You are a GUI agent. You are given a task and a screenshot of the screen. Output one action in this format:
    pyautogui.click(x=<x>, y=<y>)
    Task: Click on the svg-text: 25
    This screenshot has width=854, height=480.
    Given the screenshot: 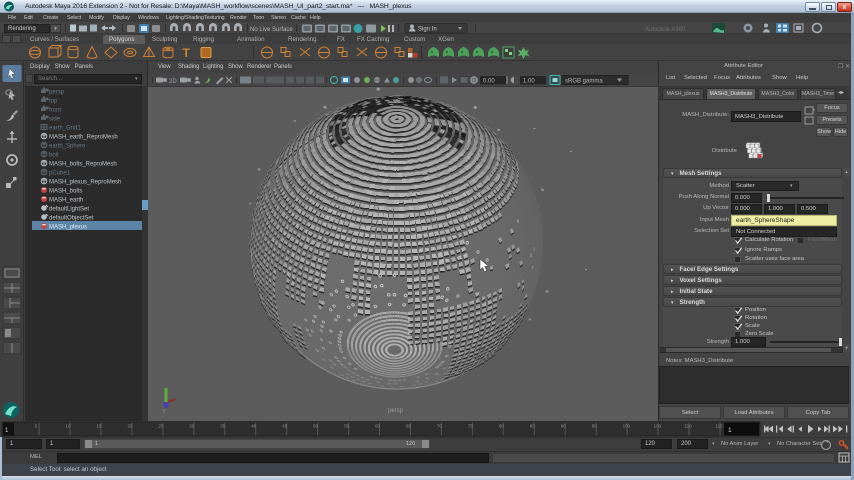 What is the action you would take?
    pyautogui.click(x=161, y=426)
    